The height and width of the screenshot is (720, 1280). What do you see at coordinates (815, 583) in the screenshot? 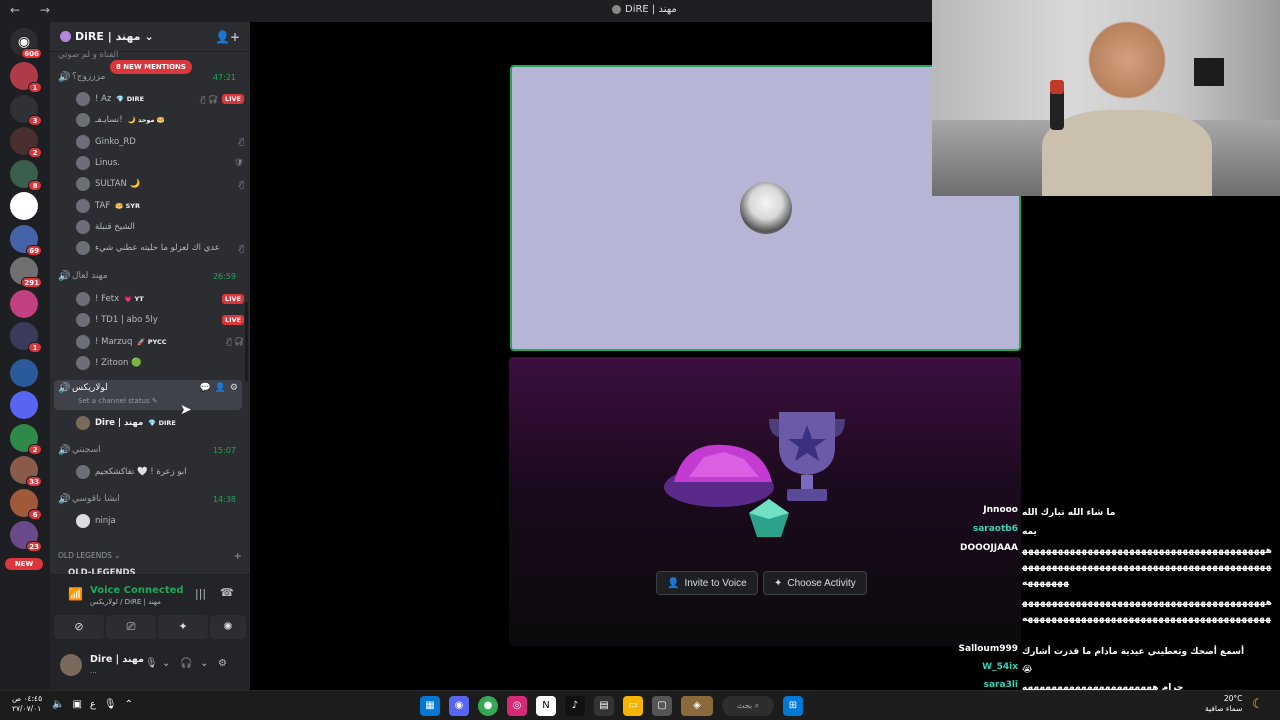
I see `choose-activity-button: ✦ Choose Activity` at bounding box center [815, 583].